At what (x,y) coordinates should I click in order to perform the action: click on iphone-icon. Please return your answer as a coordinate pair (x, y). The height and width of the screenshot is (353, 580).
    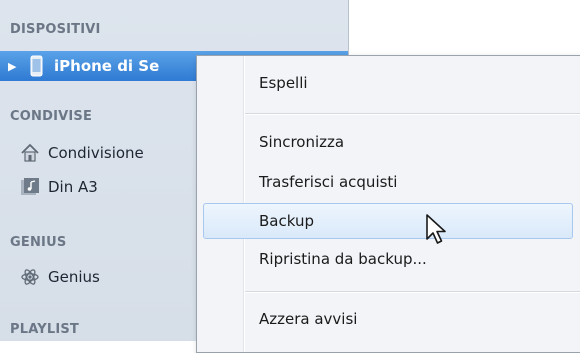
    Looking at the image, I should click on (36, 66).